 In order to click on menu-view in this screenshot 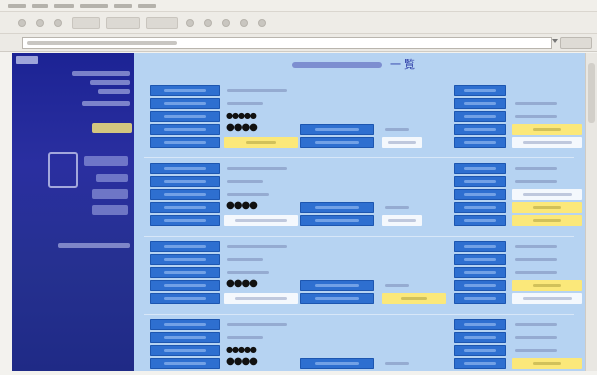, I will do `click(64, 6)`.